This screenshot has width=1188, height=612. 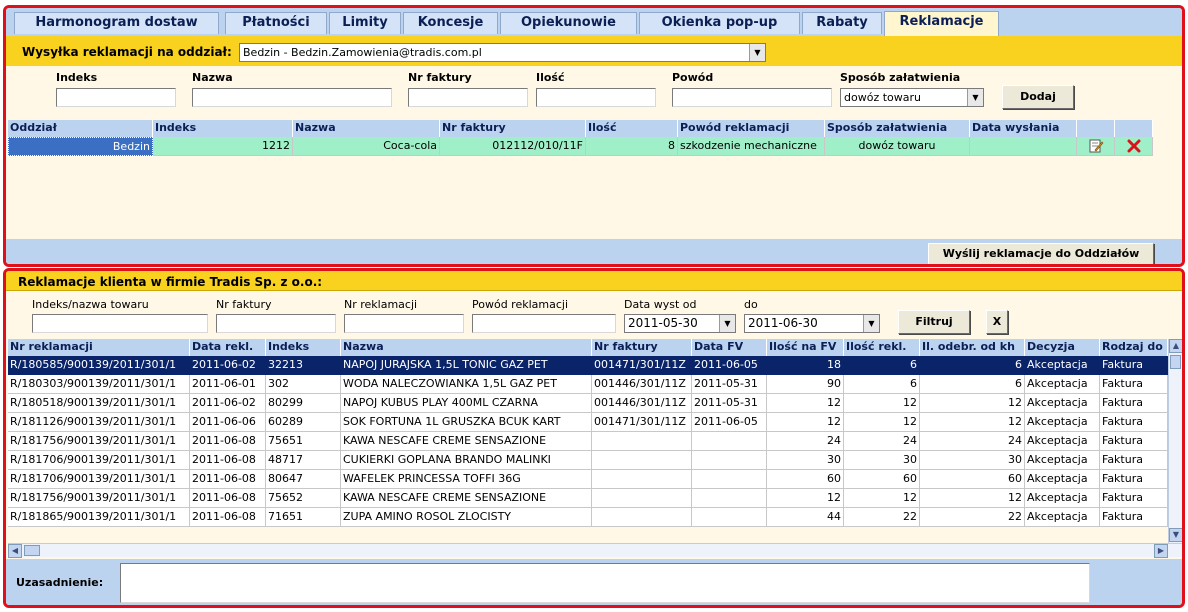 I want to click on filter-button: Filtruj, so click(x=934, y=322).